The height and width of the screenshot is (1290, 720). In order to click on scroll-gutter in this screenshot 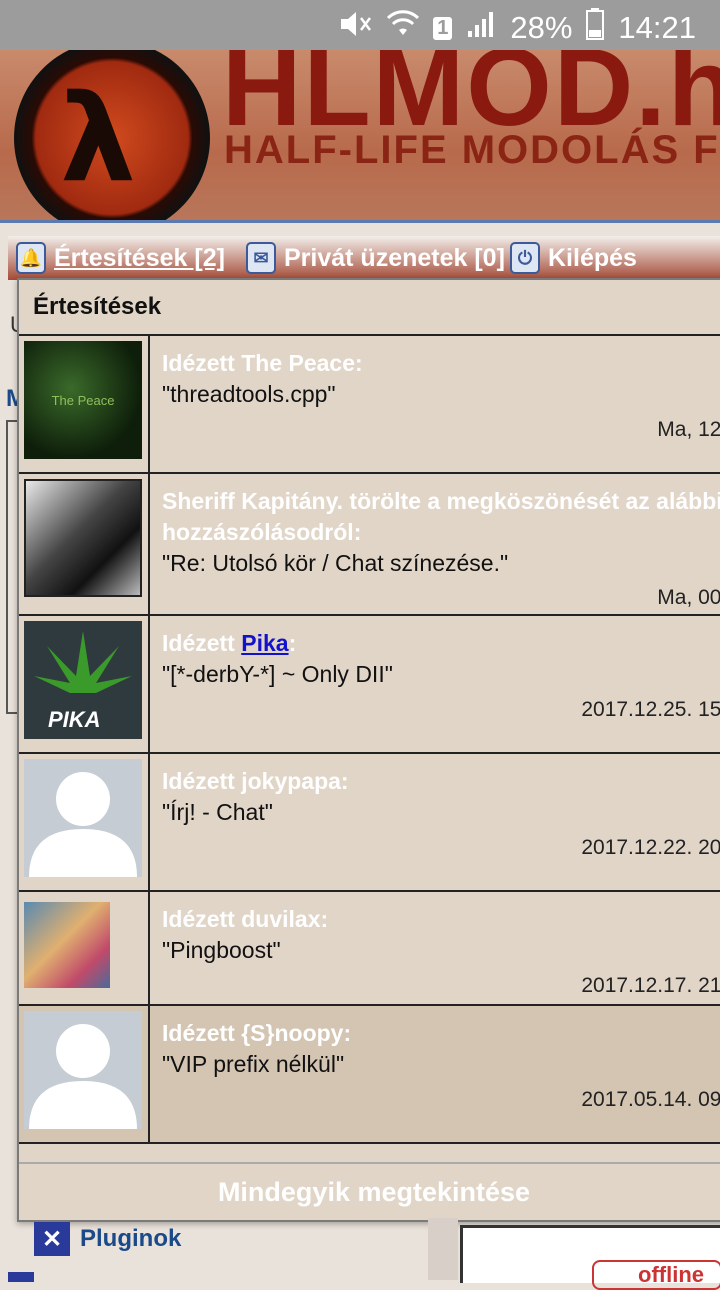, I will do `click(443, 1249)`.